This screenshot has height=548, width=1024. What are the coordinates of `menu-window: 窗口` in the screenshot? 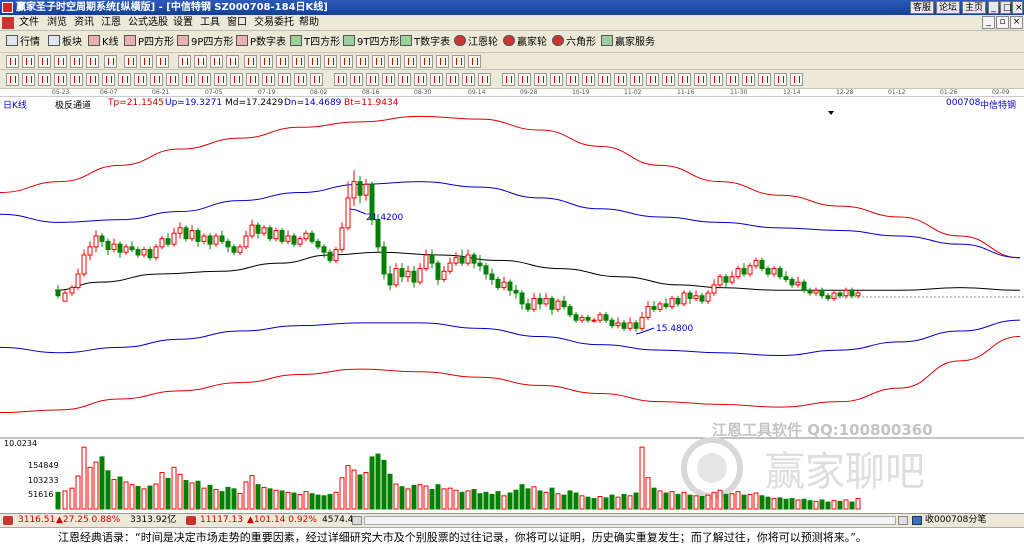 It's located at (237, 23).